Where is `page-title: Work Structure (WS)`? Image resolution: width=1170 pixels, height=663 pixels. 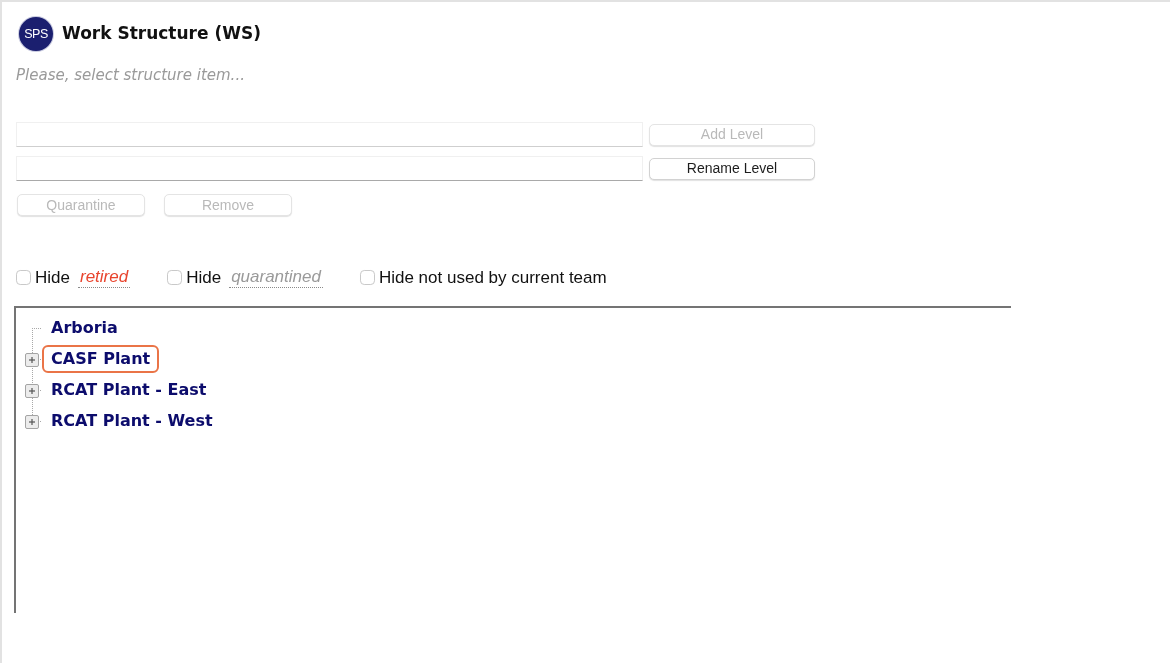
page-title: Work Structure (WS) is located at coordinates (161, 34).